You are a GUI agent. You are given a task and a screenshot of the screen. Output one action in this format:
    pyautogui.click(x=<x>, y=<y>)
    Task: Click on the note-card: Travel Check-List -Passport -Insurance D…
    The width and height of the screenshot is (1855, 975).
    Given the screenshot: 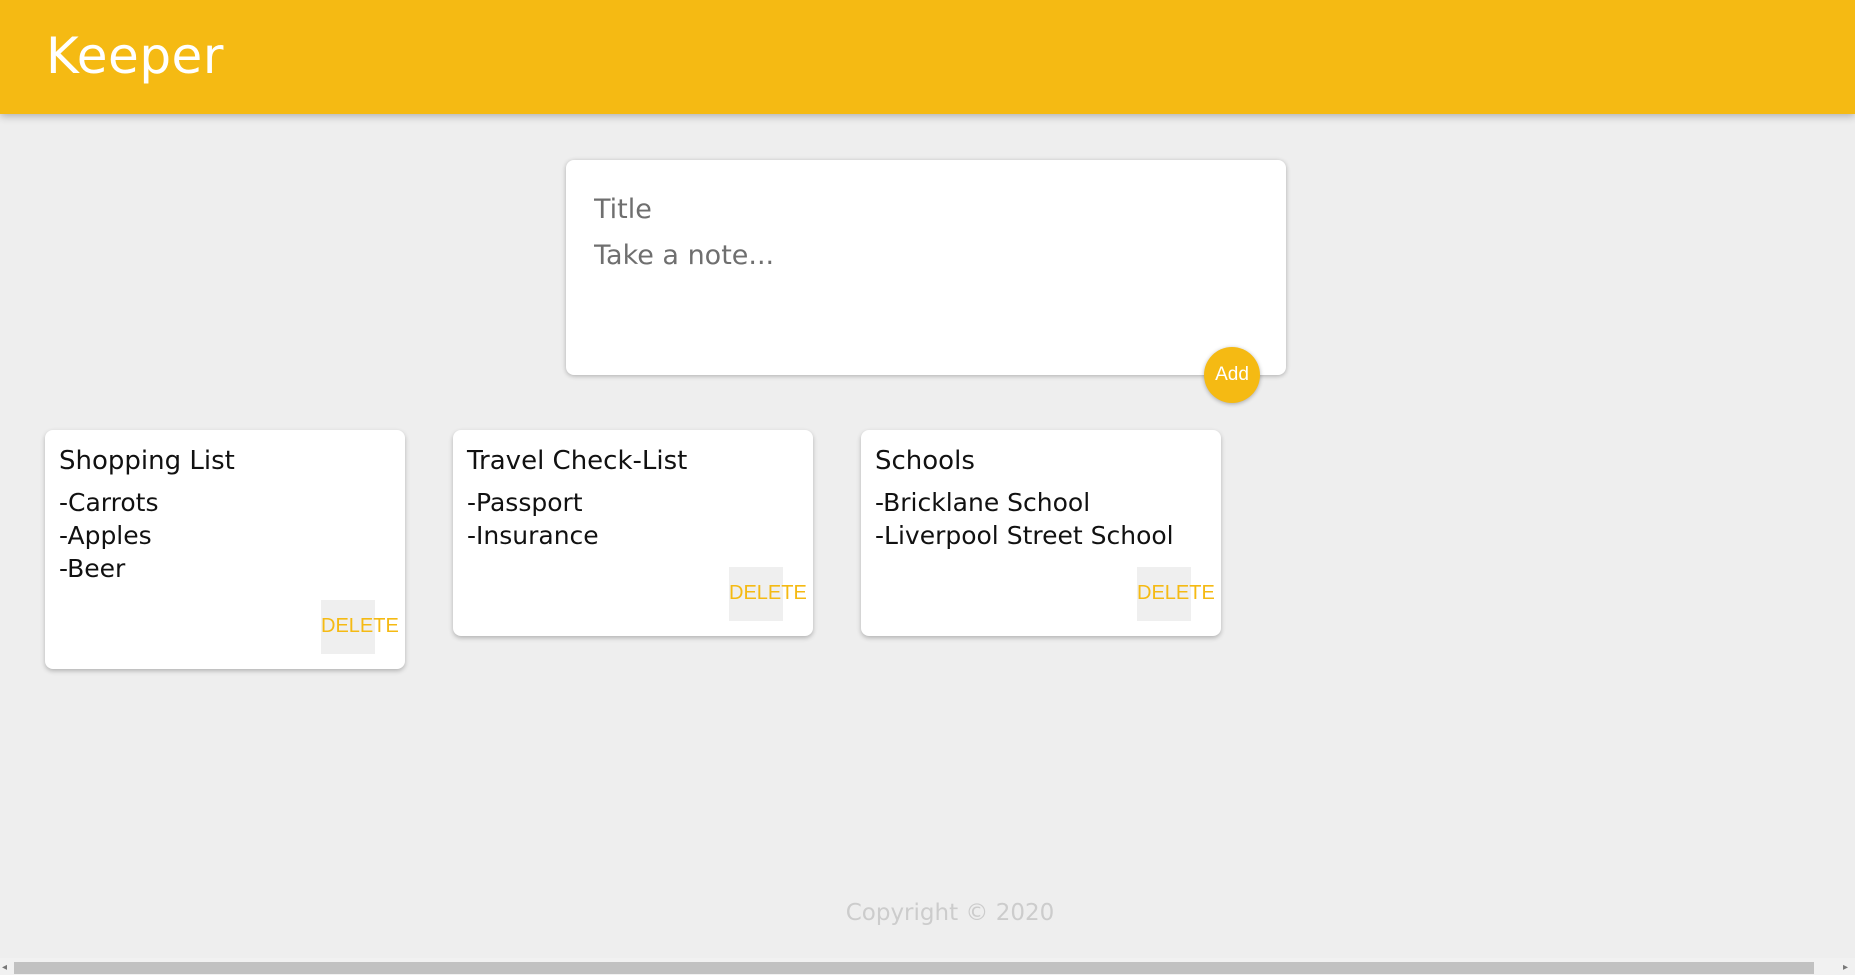 What is the action you would take?
    pyautogui.click(x=633, y=533)
    